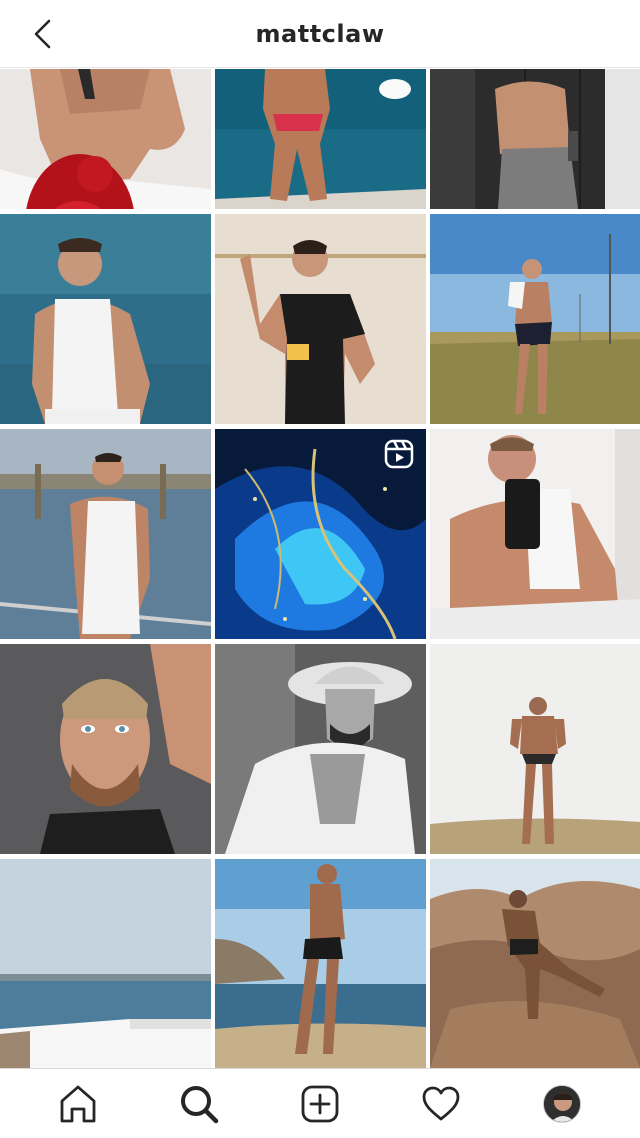  I want to click on top-header: mattclaw, so click(320, 34).